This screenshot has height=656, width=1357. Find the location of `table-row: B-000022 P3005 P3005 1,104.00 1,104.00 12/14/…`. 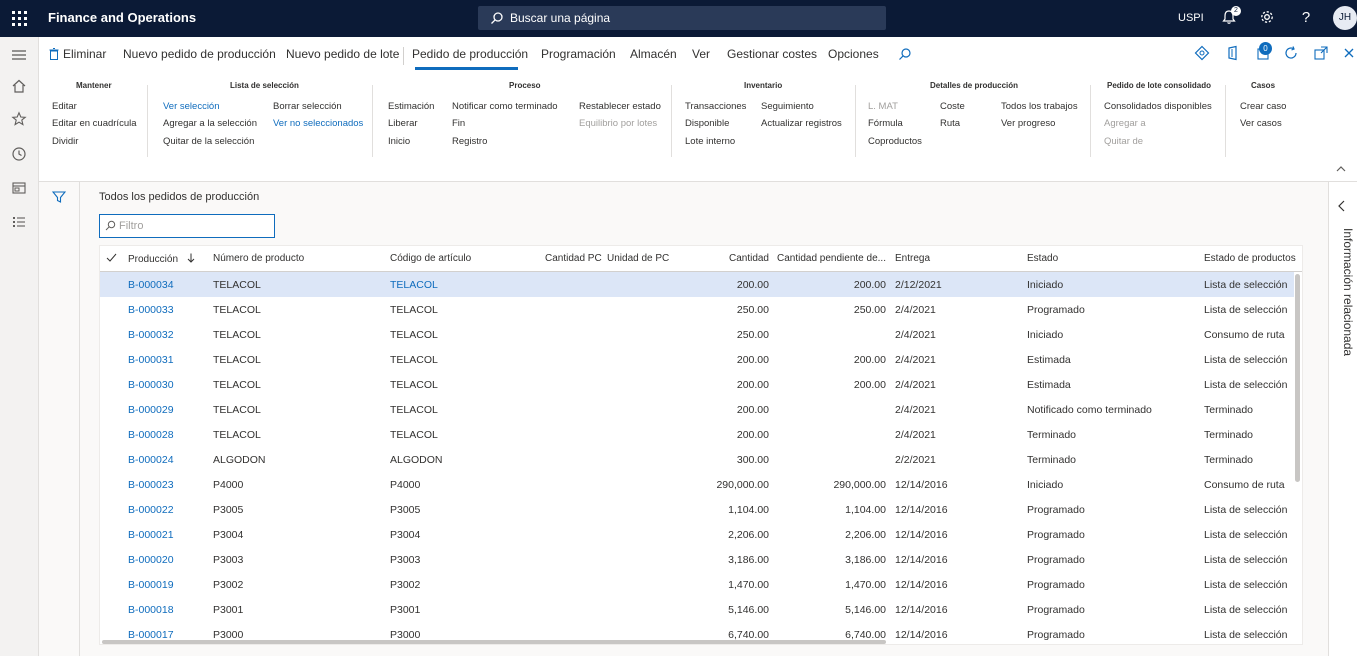

table-row: B-000022 P3005 P3005 1,104.00 1,104.00 12/14/… is located at coordinates (697, 509).